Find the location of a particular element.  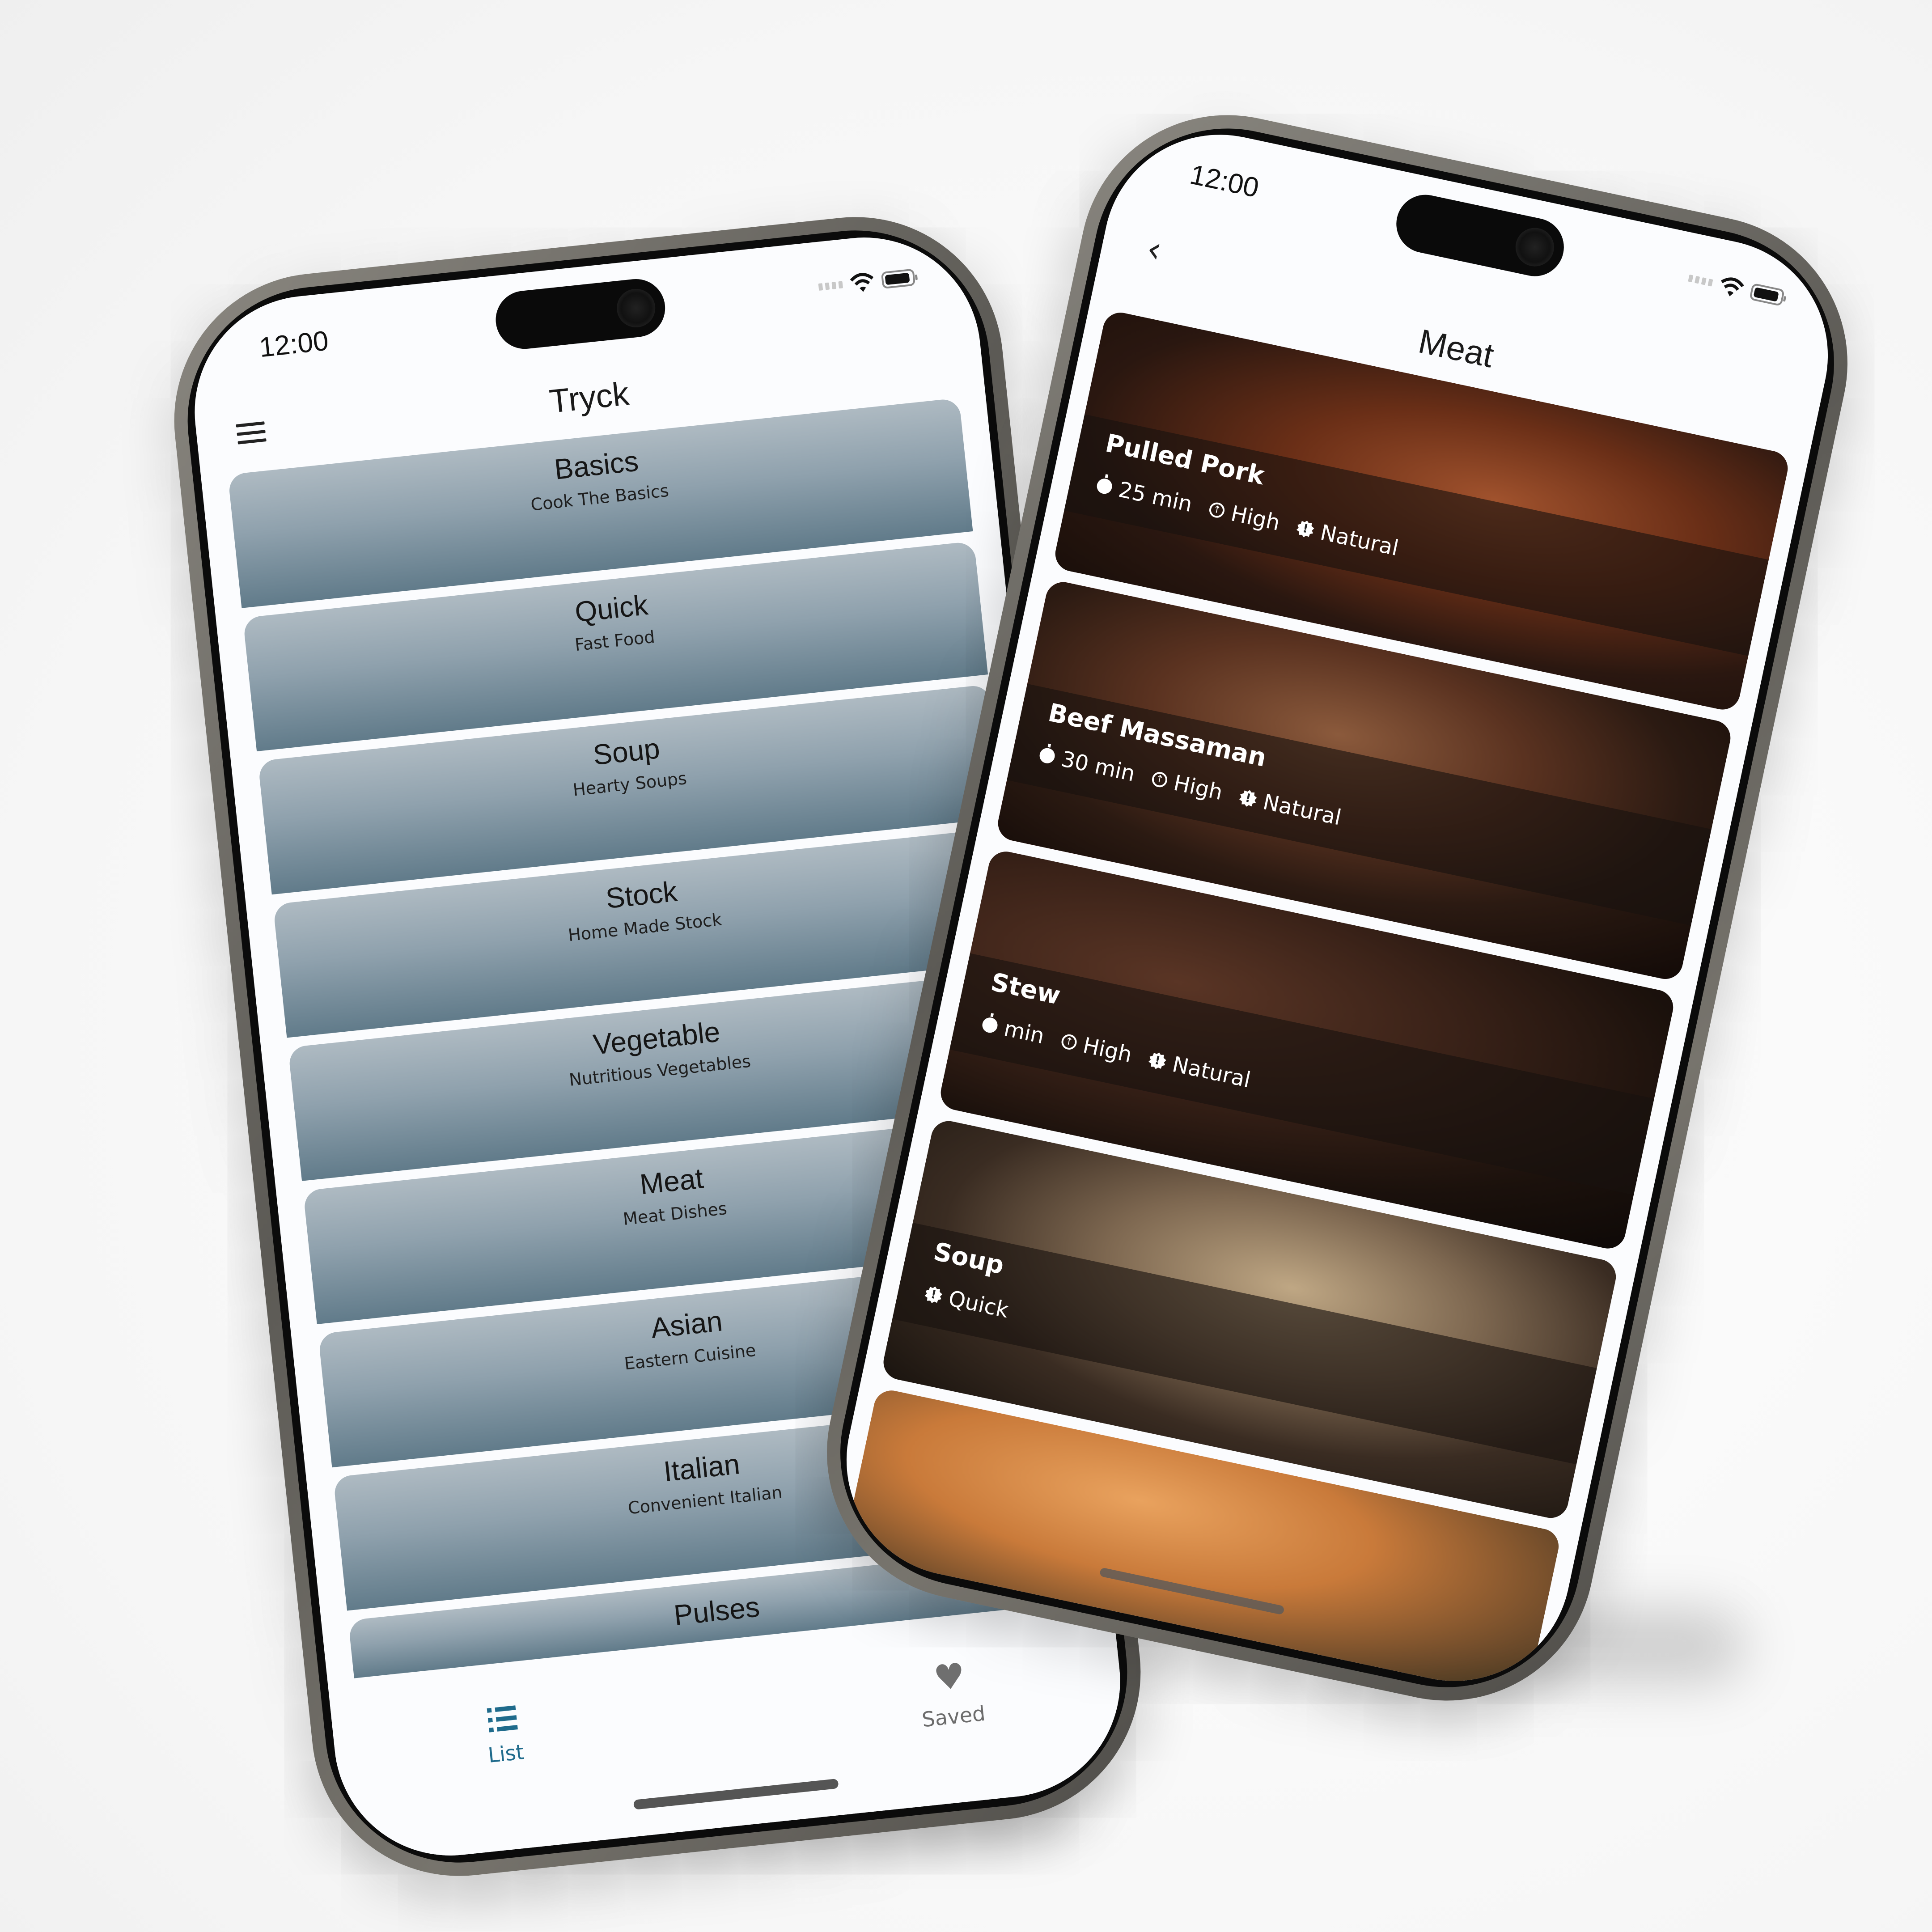

nav-tab-list: List is located at coordinates (504, 1736).